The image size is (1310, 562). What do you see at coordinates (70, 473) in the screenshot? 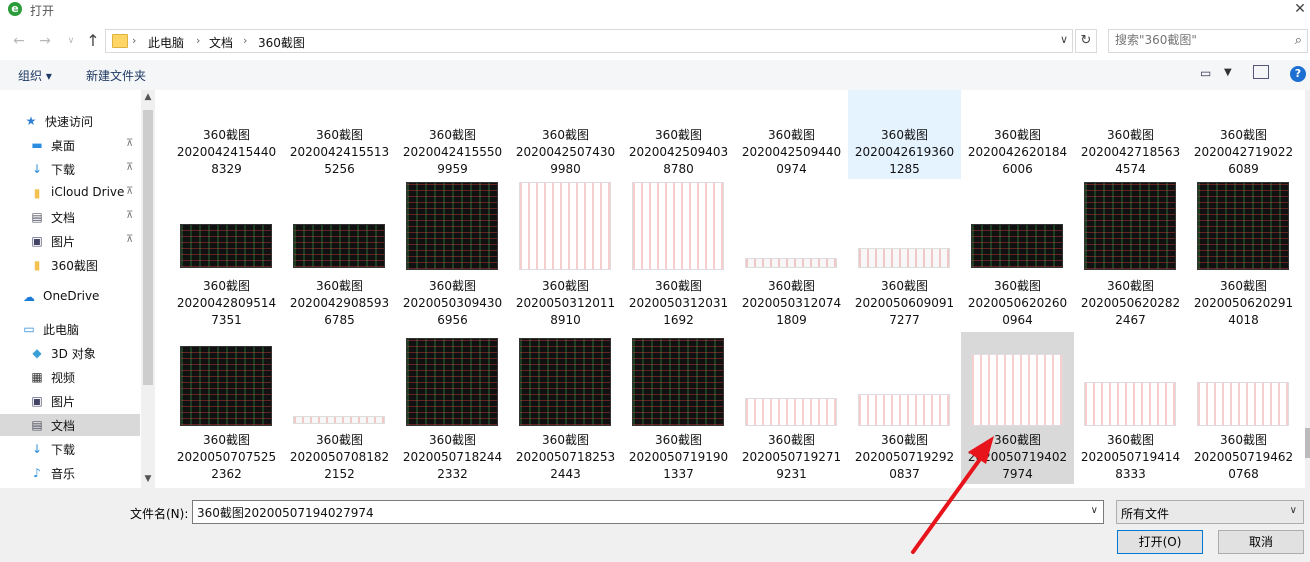
I see `sidebar-item: ♪ 音乐` at bounding box center [70, 473].